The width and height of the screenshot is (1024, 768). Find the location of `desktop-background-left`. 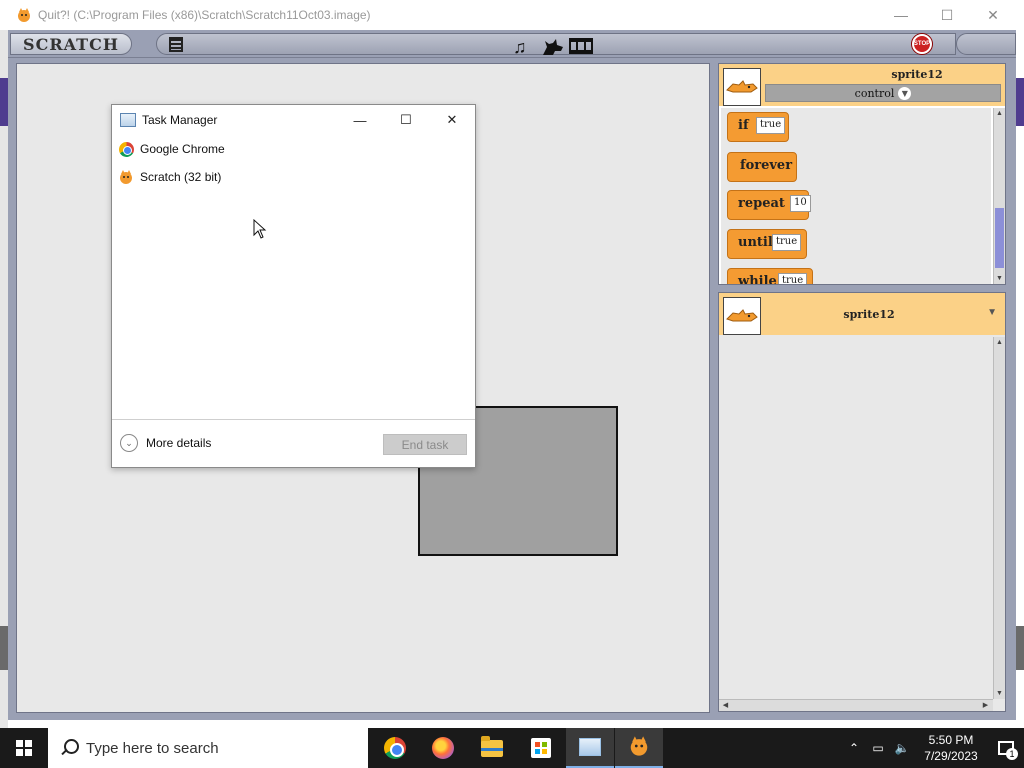

desktop-background-left is located at coordinates (4, 379).